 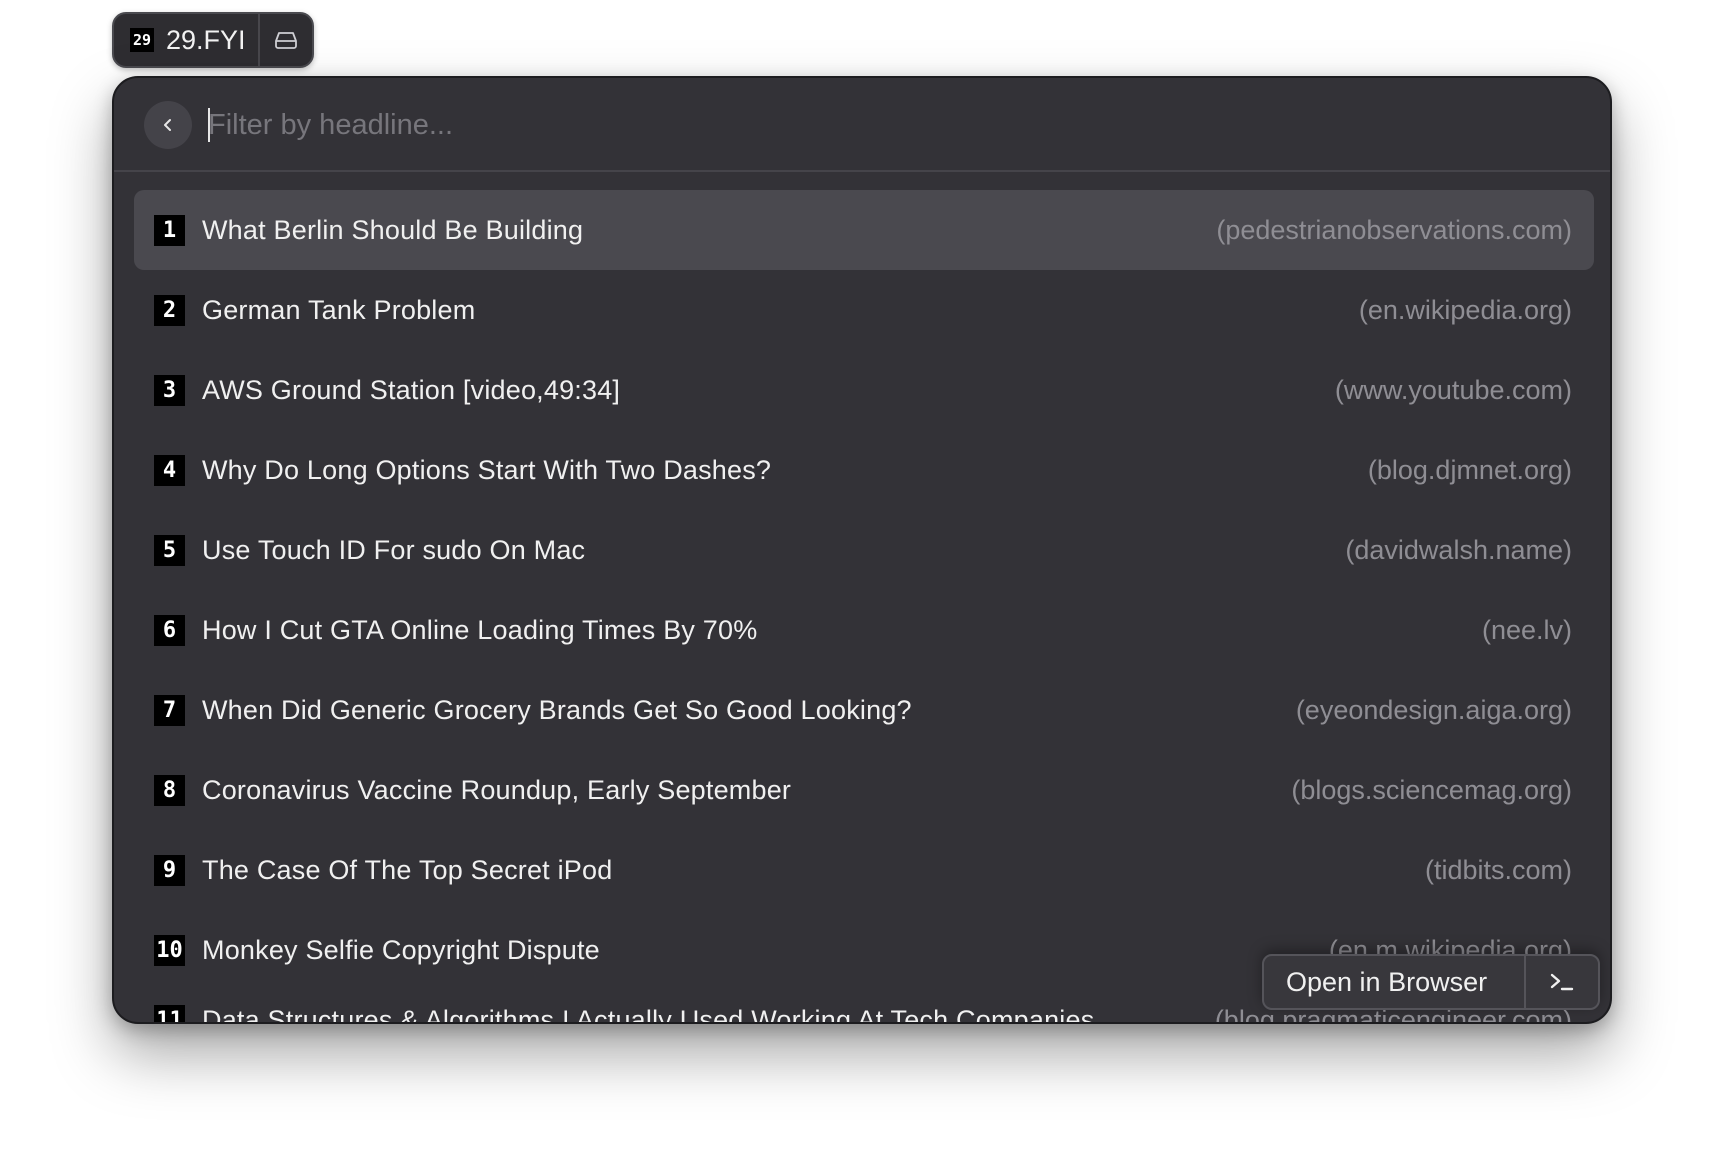 I want to click on actions-menu-button, so click(x=1562, y=982).